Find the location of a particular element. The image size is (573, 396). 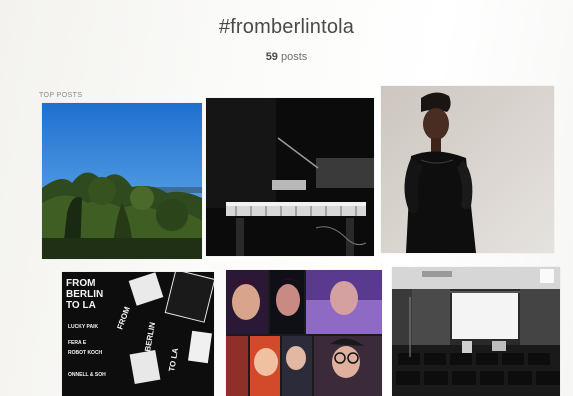

poster-side-text-1: LUCKY PAIK is located at coordinates (83, 327).